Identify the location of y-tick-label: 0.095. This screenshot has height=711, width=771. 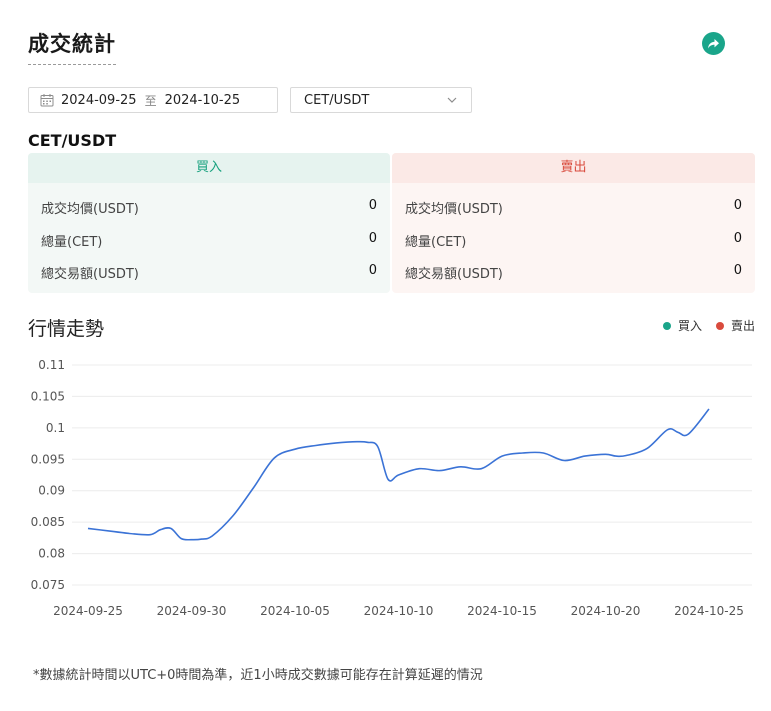
(48, 459).